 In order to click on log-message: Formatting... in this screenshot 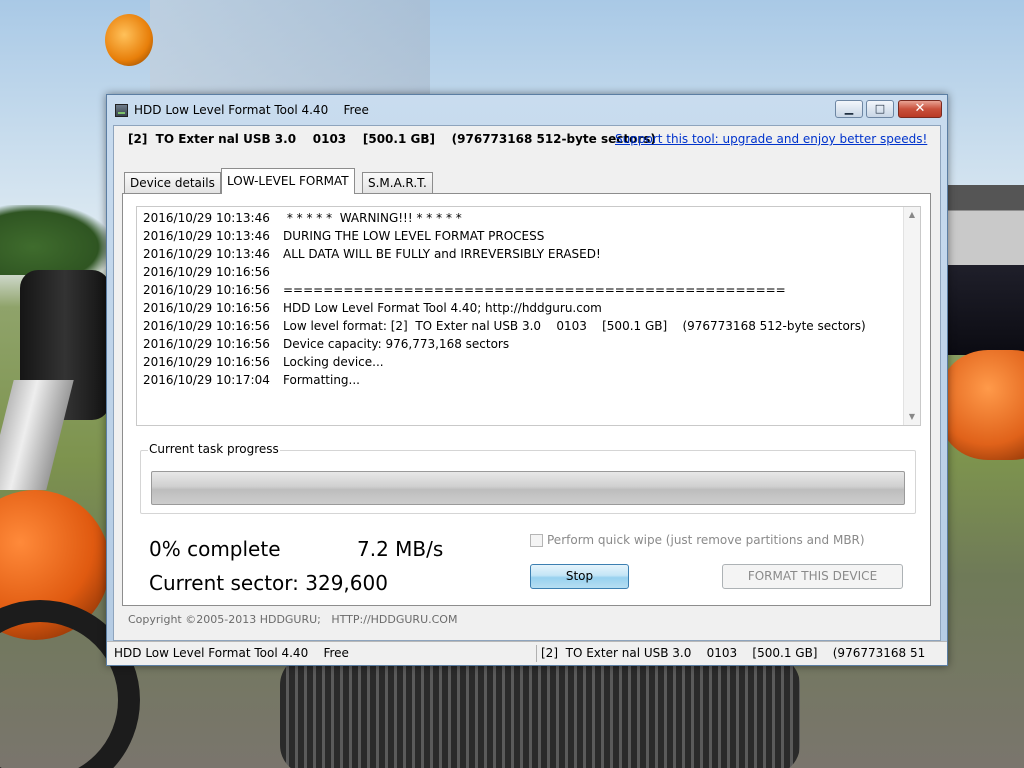, I will do `click(321, 380)`.